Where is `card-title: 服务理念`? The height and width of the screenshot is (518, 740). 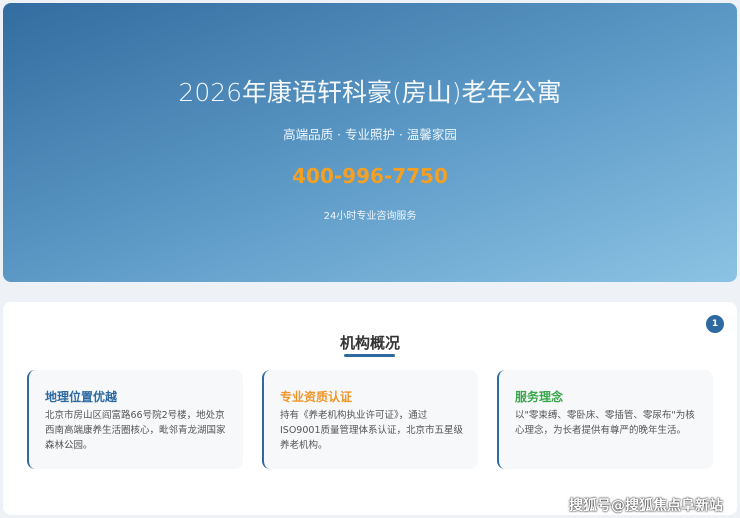 card-title: 服务理念 is located at coordinates (539, 397).